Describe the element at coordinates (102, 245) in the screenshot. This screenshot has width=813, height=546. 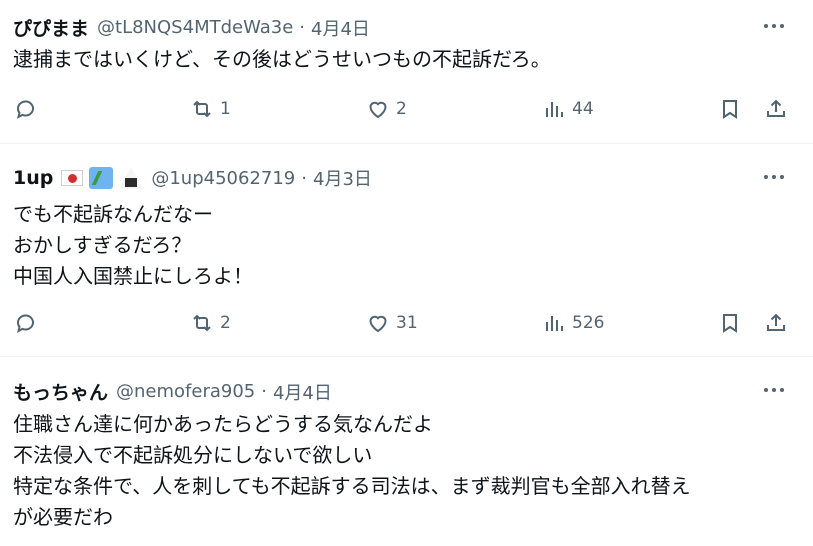
I see `tweet-text-line: おかしすぎるだろ？` at that location.